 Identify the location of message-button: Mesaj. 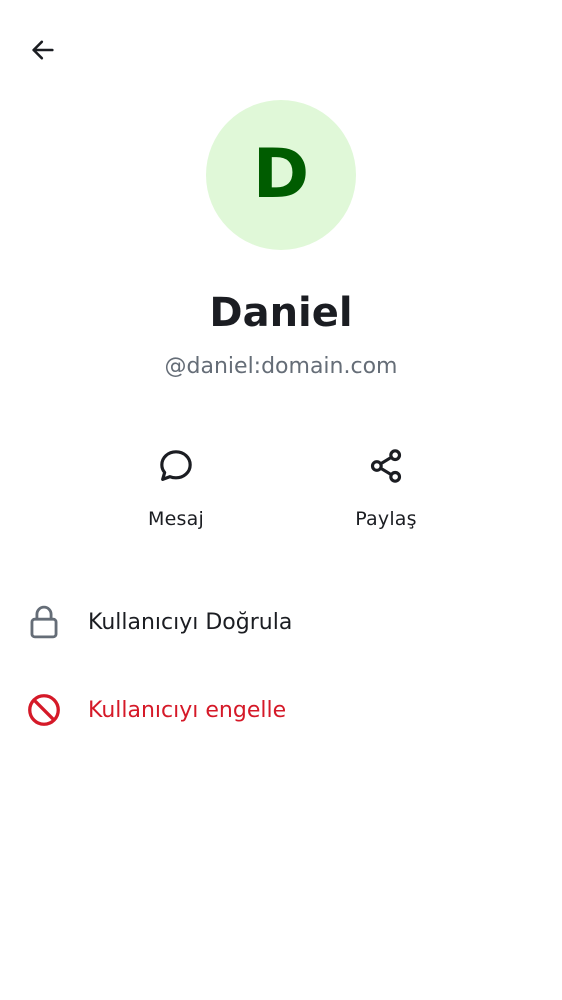
(176, 495).